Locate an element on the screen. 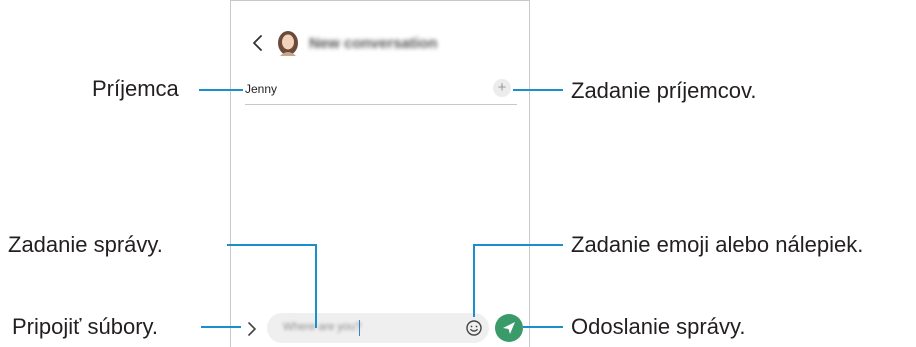  send-button is located at coordinates (509, 328).